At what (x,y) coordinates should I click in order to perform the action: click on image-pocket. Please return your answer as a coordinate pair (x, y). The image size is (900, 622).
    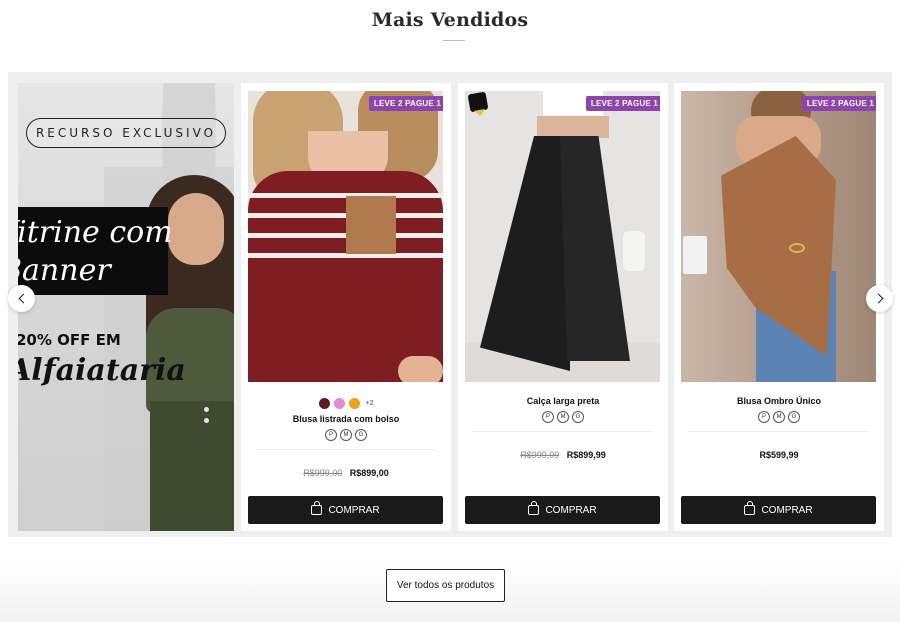
    Looking at the image, I should click on (371, 225).